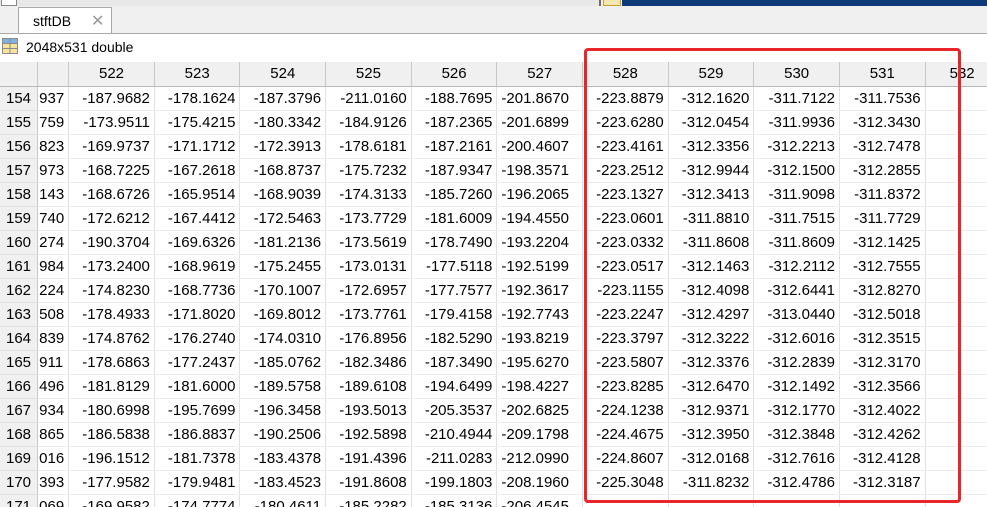 This screenshot has width=987, height=507. Describe the element at coordinates (625, 458) in the screenshot. I see `table-cell: -224.8607` at that location.